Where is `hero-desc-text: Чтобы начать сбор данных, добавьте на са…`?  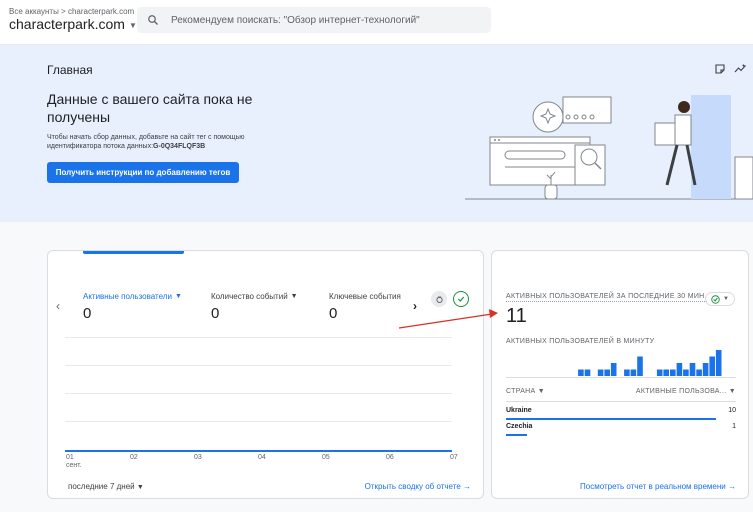
hero-desc-text: Чтобы начать сбор данных, добавьте на са… is located at coordinates (146, 142).